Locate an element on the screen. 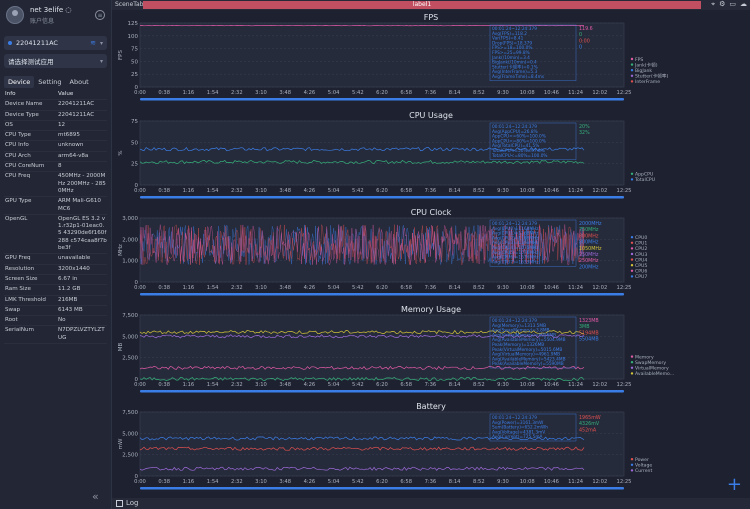 The height and width of the screenshot is (509, 750). plot-area is located at coordinates (382, 55).